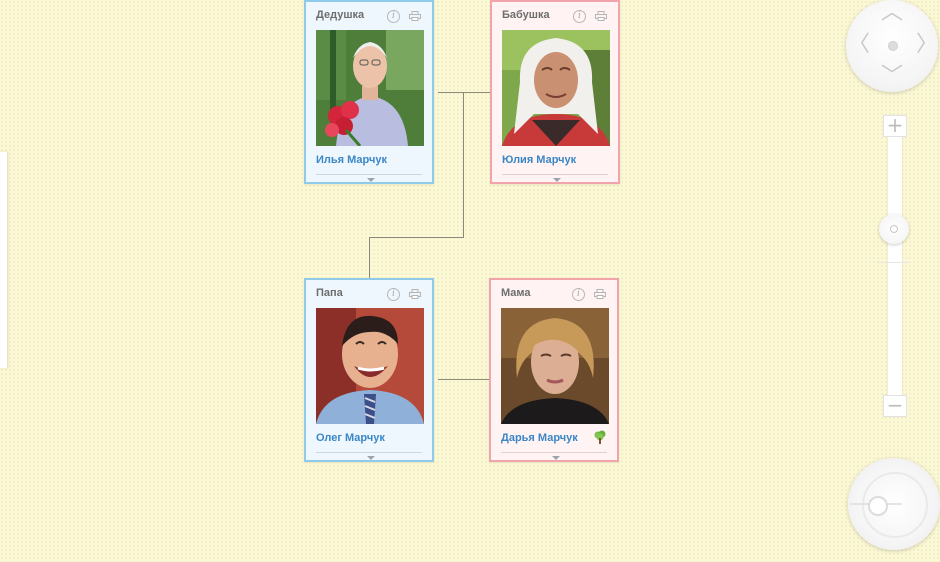 This screenshot has height=562, width=940. What do you see at coordinates (351, 160) in the screenshot?
I see `person-name-link: Илья Марчук` at bounding box center [351, 160].